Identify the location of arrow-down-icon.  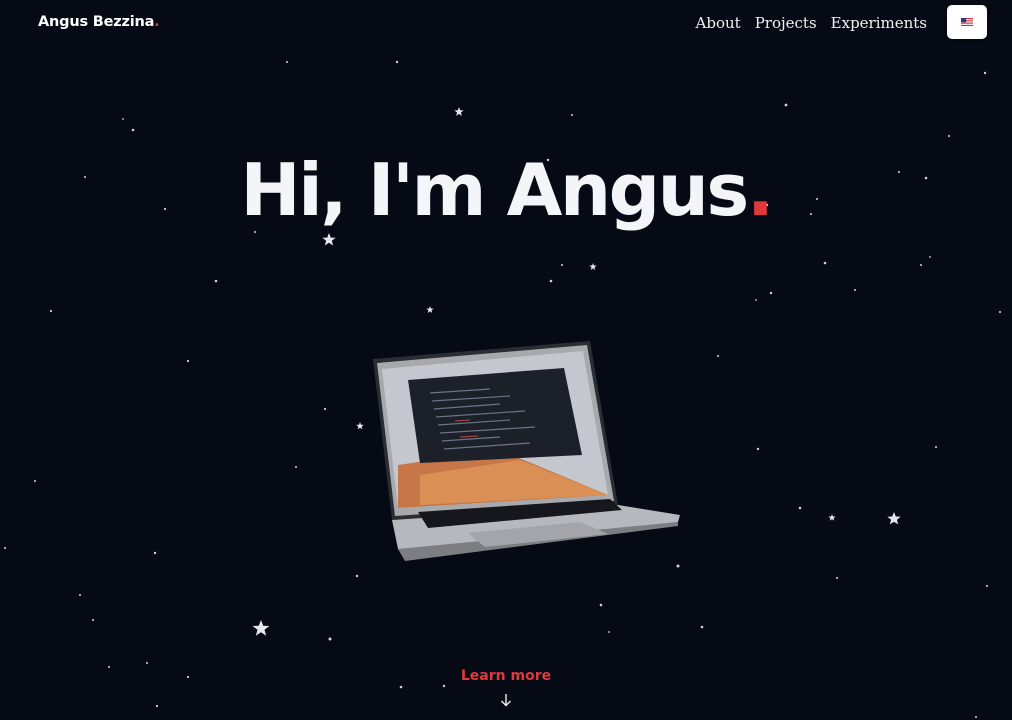
(506, 700).